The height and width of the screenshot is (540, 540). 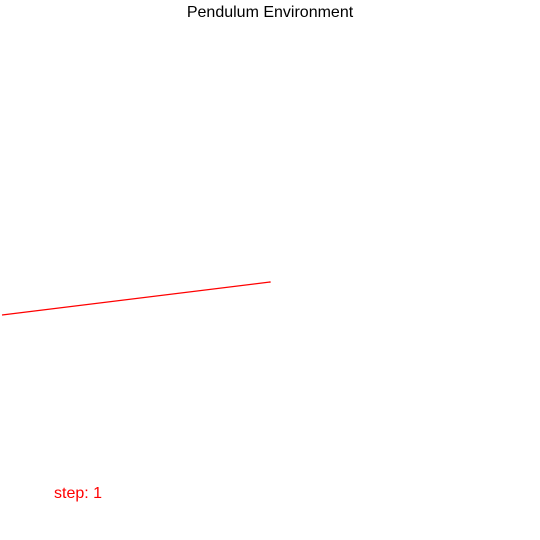 I want to click on pendulum-canvas, so click(x=136, y=298).